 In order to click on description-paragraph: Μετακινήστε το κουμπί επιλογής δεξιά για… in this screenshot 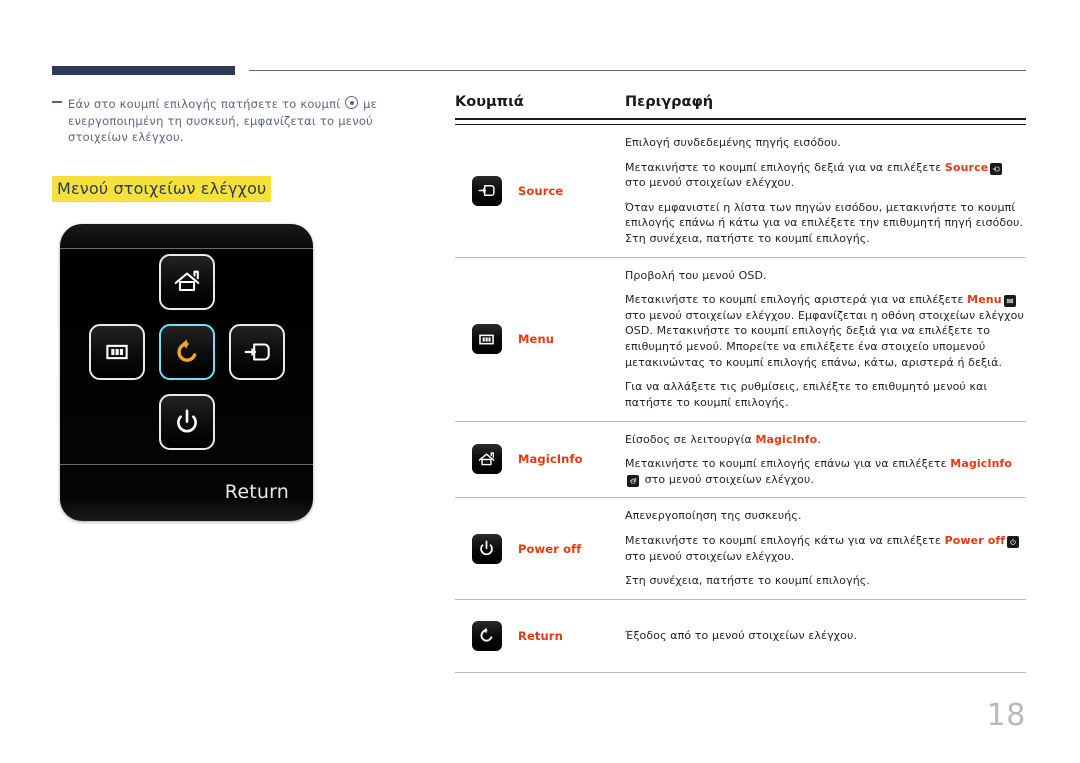, I will do `click(825, 175)`.